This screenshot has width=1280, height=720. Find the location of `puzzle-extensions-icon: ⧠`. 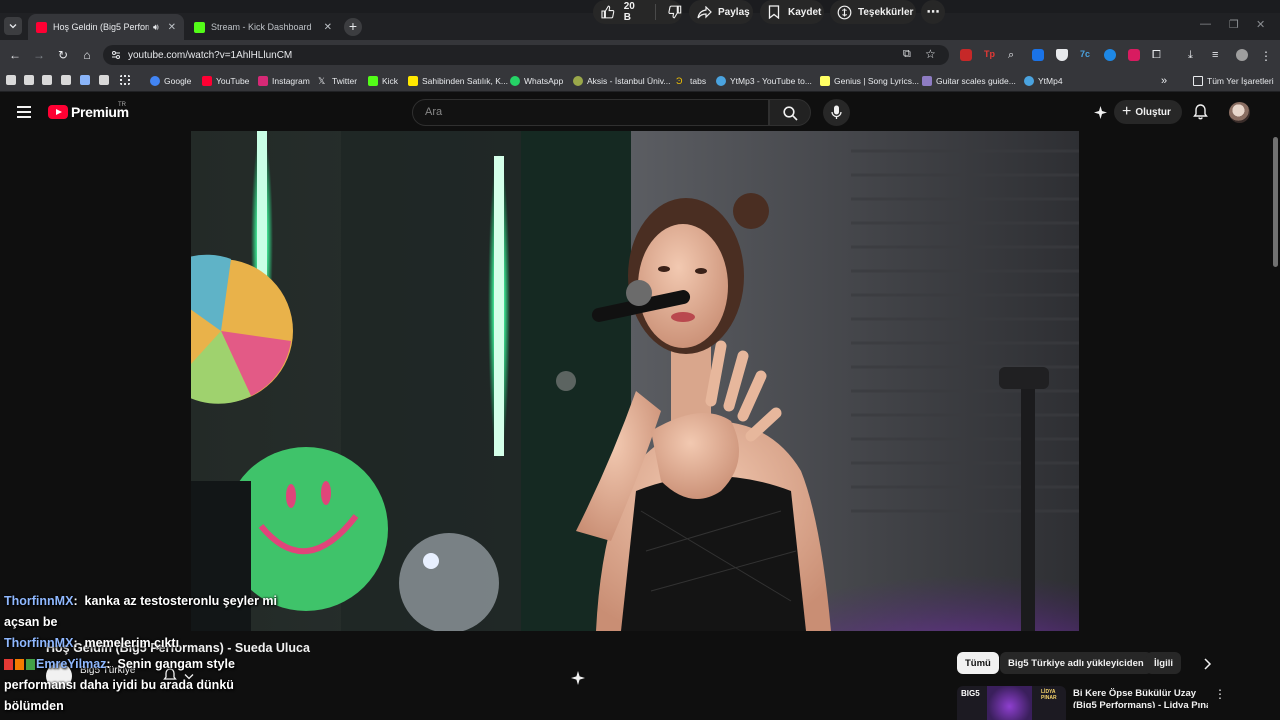

puzzle-extensions-icon: ⧠ is located at coordinates (1158, 55).